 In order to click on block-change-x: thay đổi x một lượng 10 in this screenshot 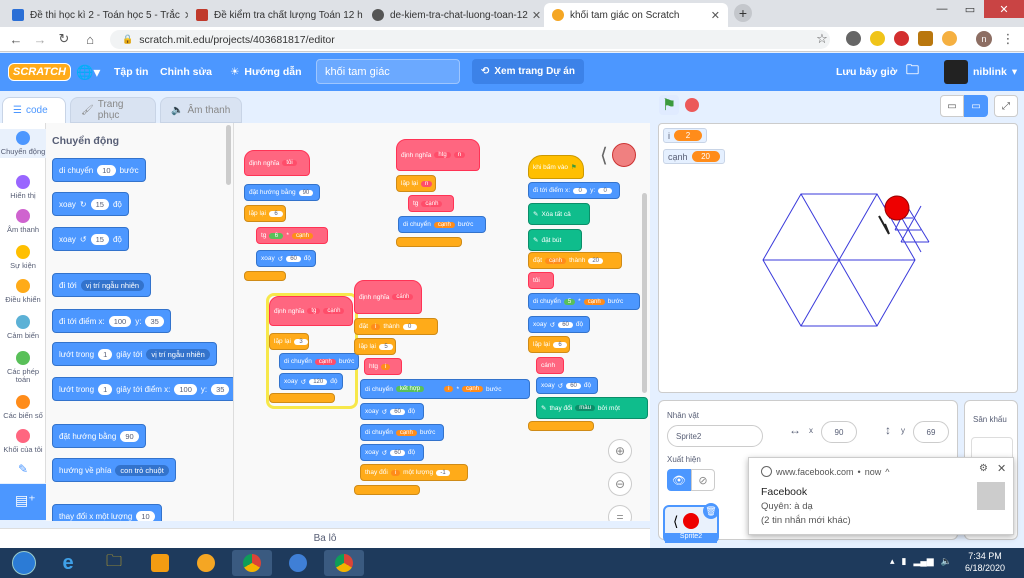, I will do `click(107, 512)`.